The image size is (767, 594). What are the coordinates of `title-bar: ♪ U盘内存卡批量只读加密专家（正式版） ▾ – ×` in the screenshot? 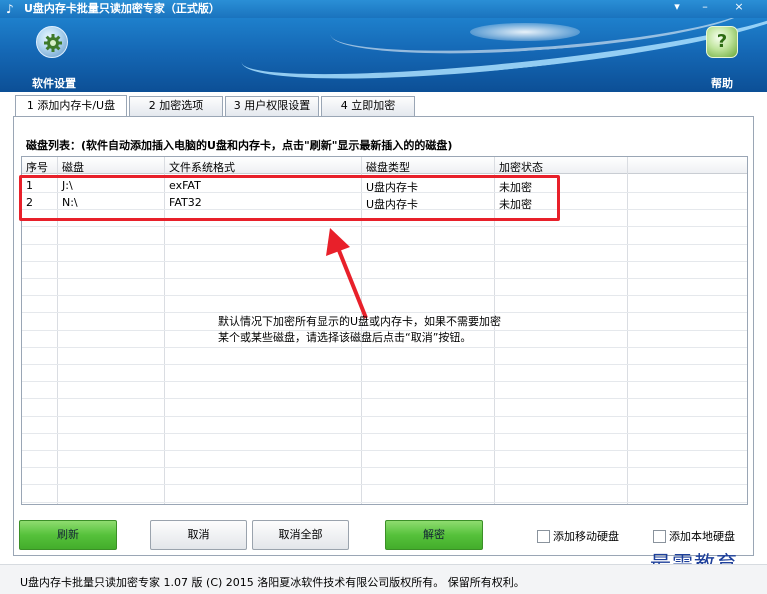 It's located at (383, 9).